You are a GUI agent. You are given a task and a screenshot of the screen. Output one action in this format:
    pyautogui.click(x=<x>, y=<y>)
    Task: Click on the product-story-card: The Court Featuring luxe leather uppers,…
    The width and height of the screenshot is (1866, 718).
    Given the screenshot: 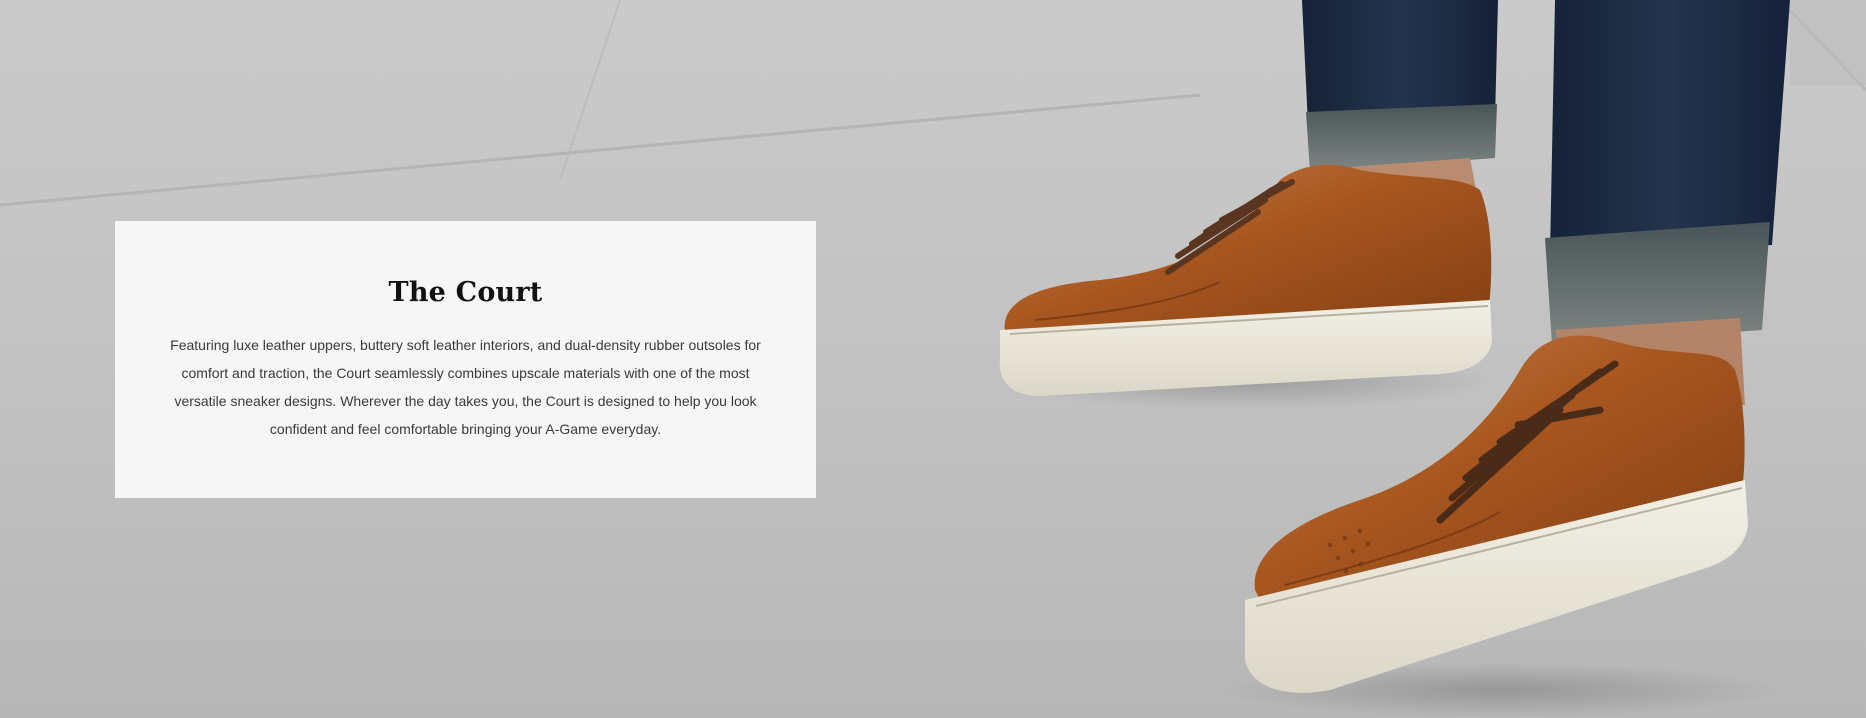 What is the action you would take?
    pyautogui.click(x=465, y=359)
    